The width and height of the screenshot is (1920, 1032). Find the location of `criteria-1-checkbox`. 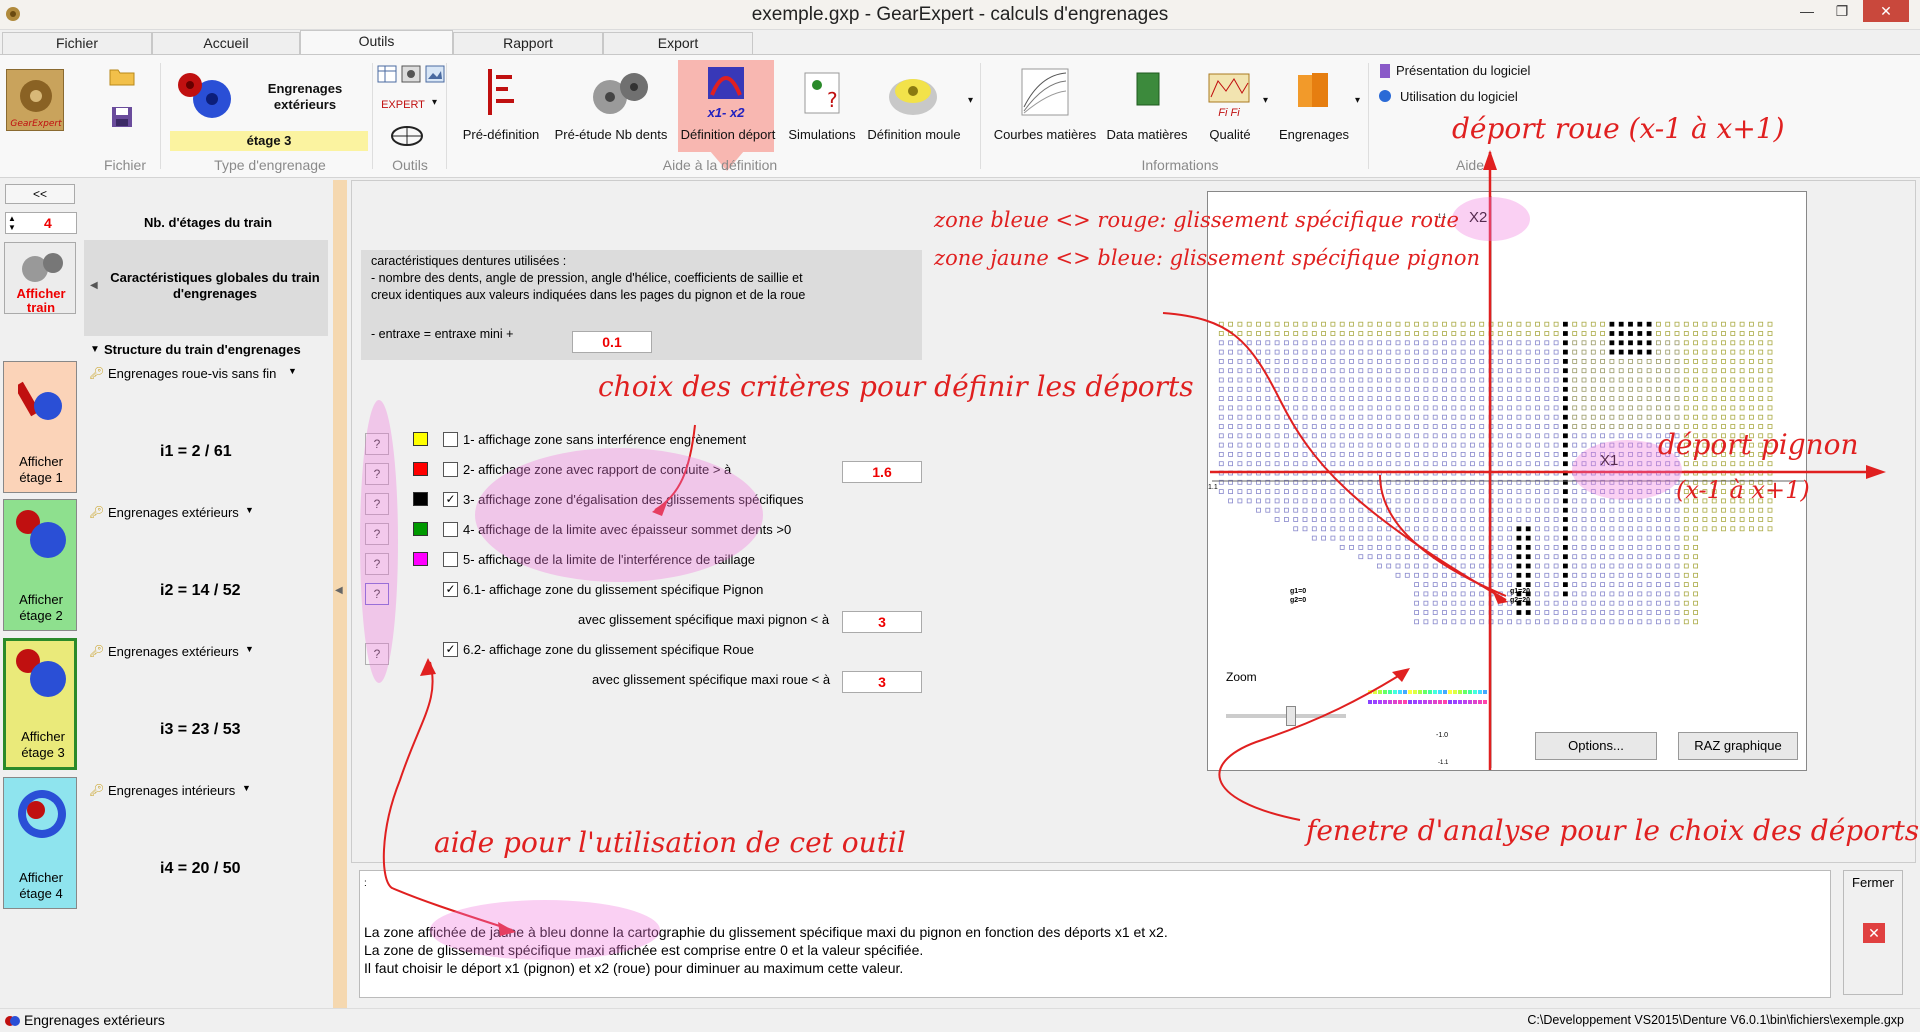

criteria-1-checkbox is located at coordinates (450, 439).